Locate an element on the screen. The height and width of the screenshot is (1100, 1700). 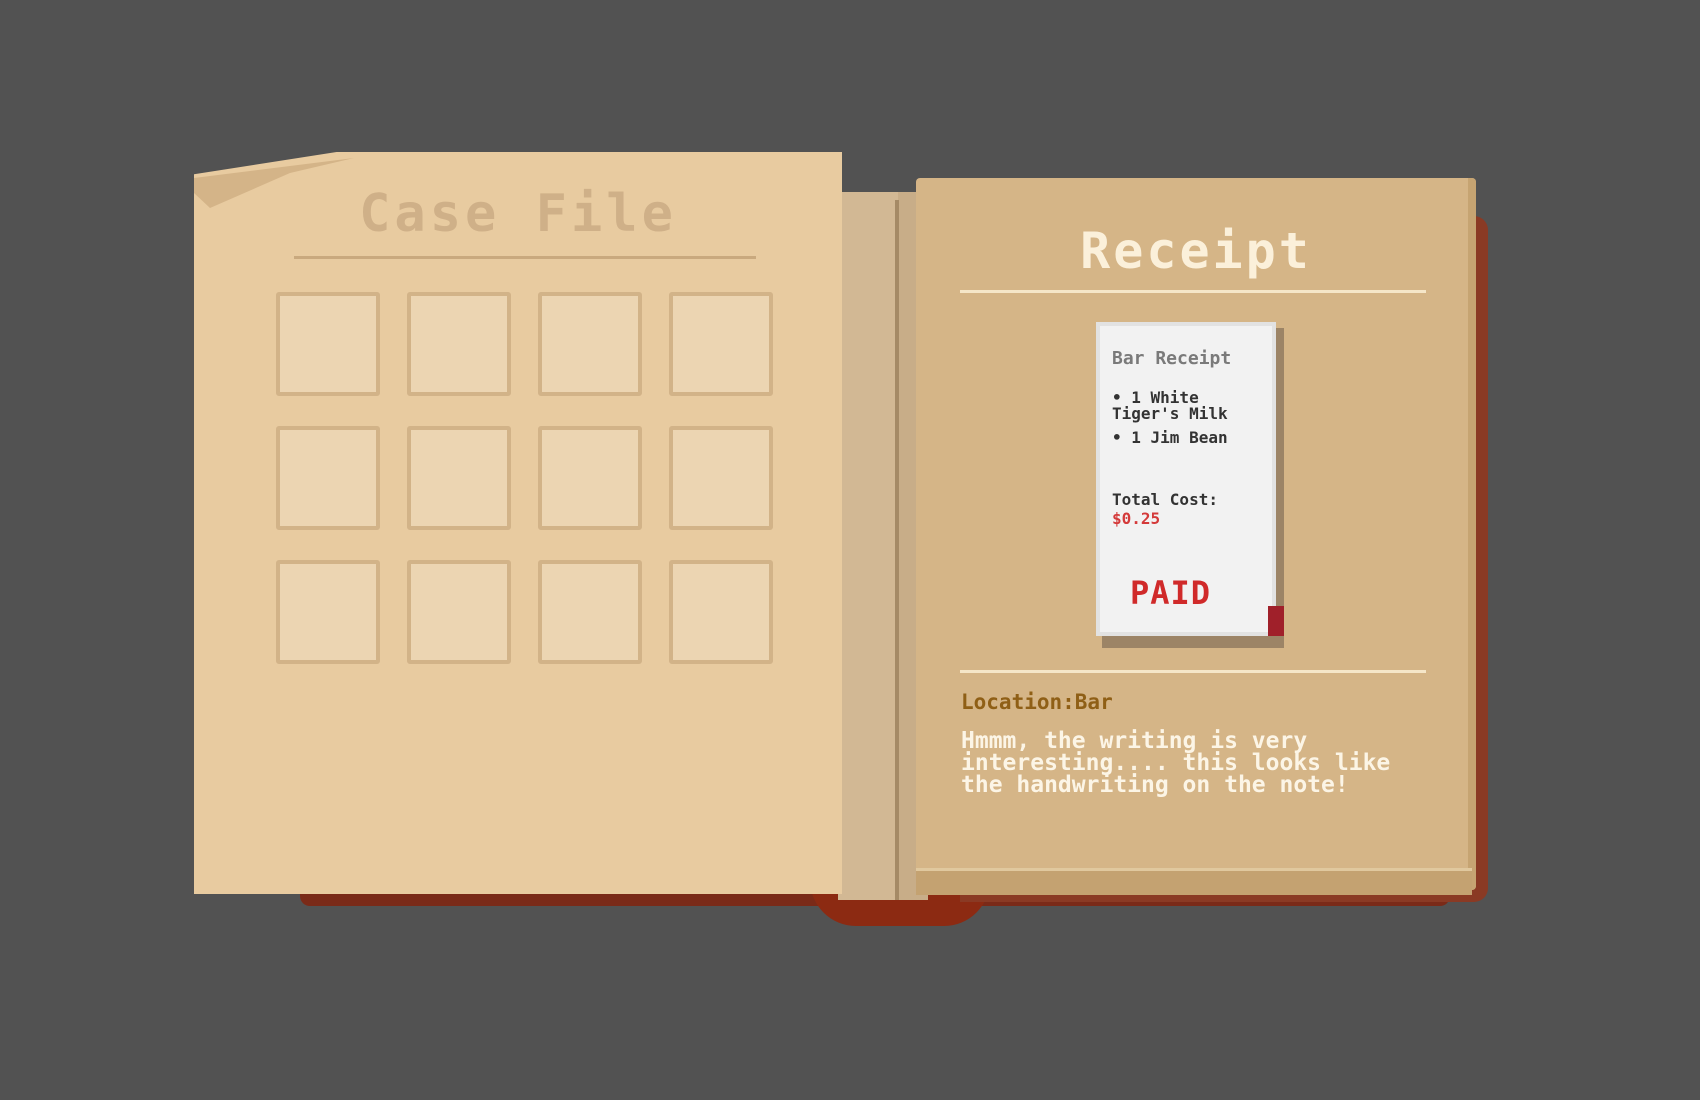
receipt-total-label: Total Cost: is located at coordinates (1165, 499).